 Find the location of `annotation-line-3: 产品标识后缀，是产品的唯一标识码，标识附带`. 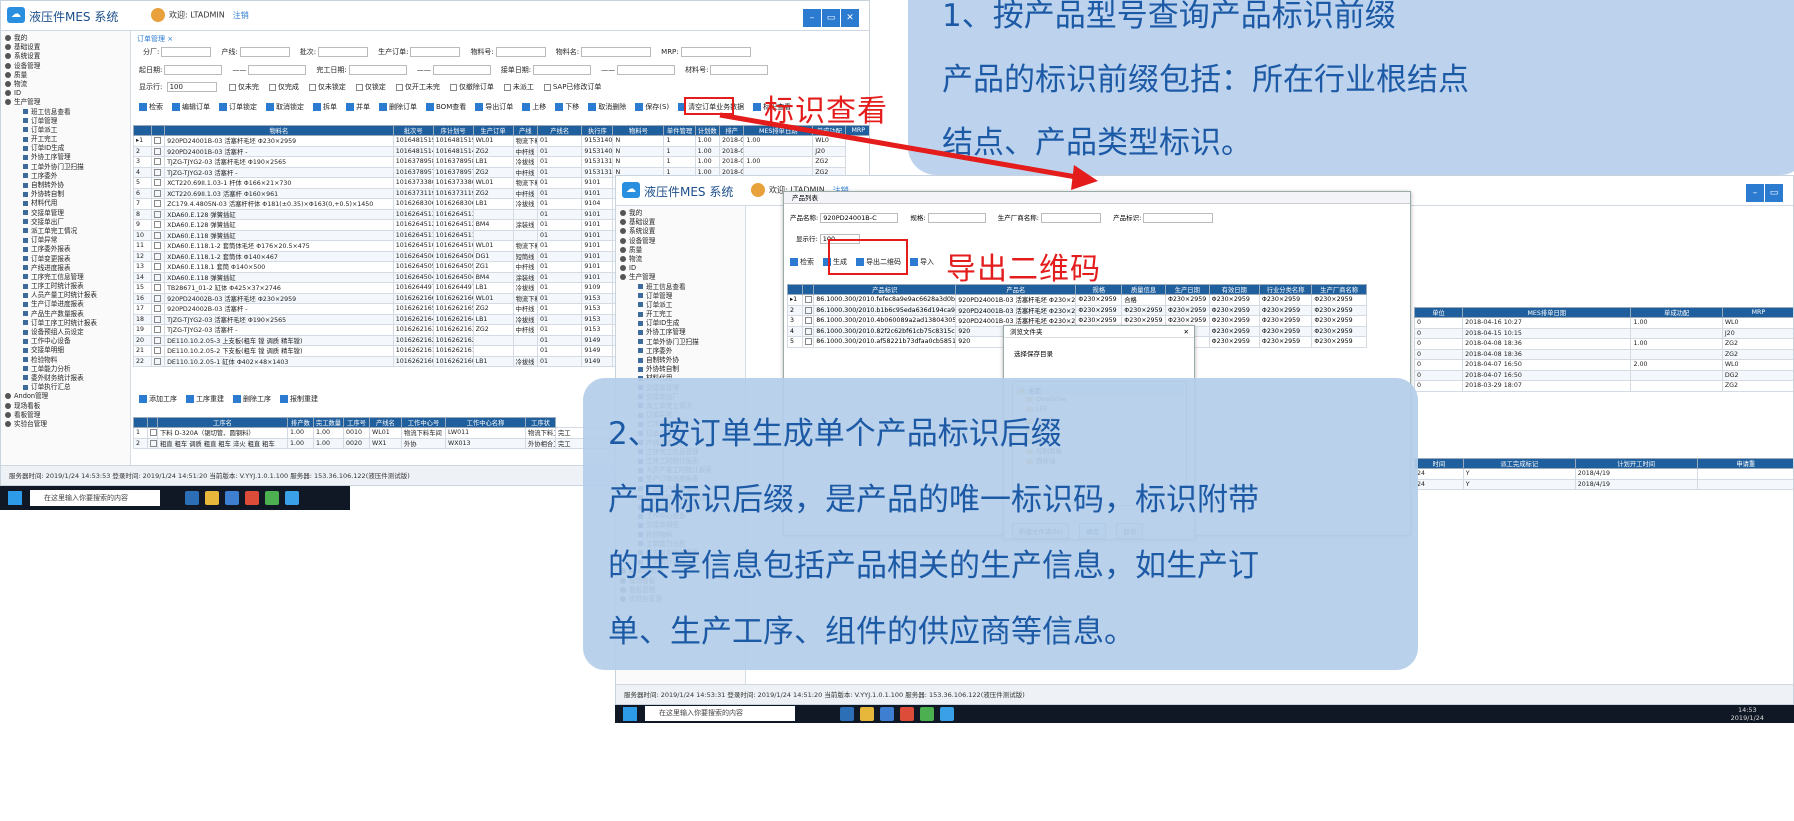

annotation-line-3: 产品标识后缀，是产品的唯一标识码，标识附带 is located at coordinates (933, 500).